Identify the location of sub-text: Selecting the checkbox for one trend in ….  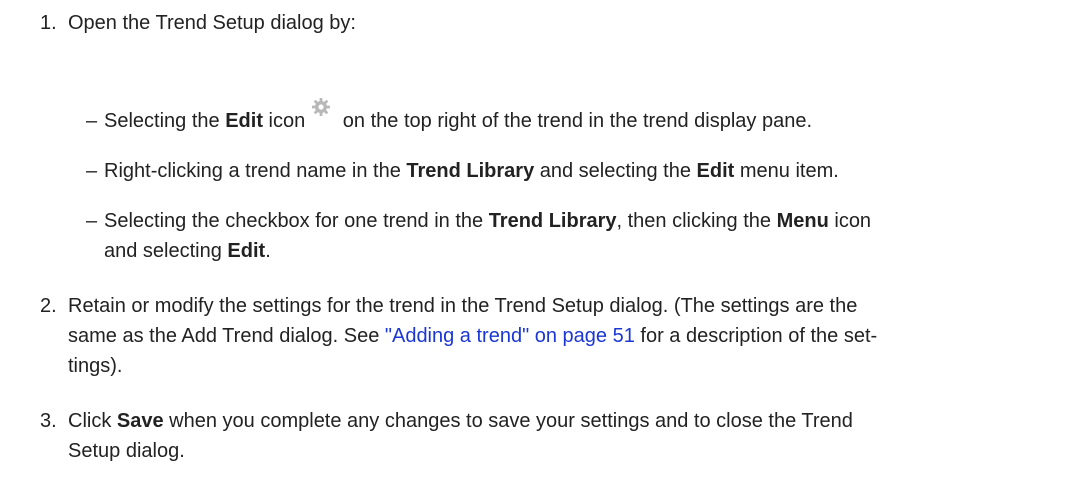
(296, 221).